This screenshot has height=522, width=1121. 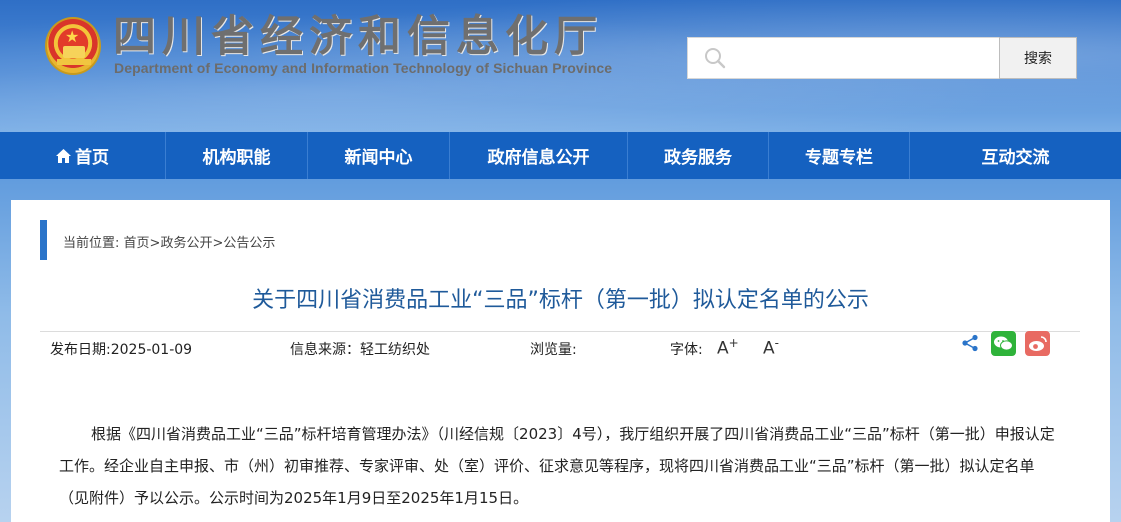 I want to click on weibo-share-icon, so click(x=1037, y=343).